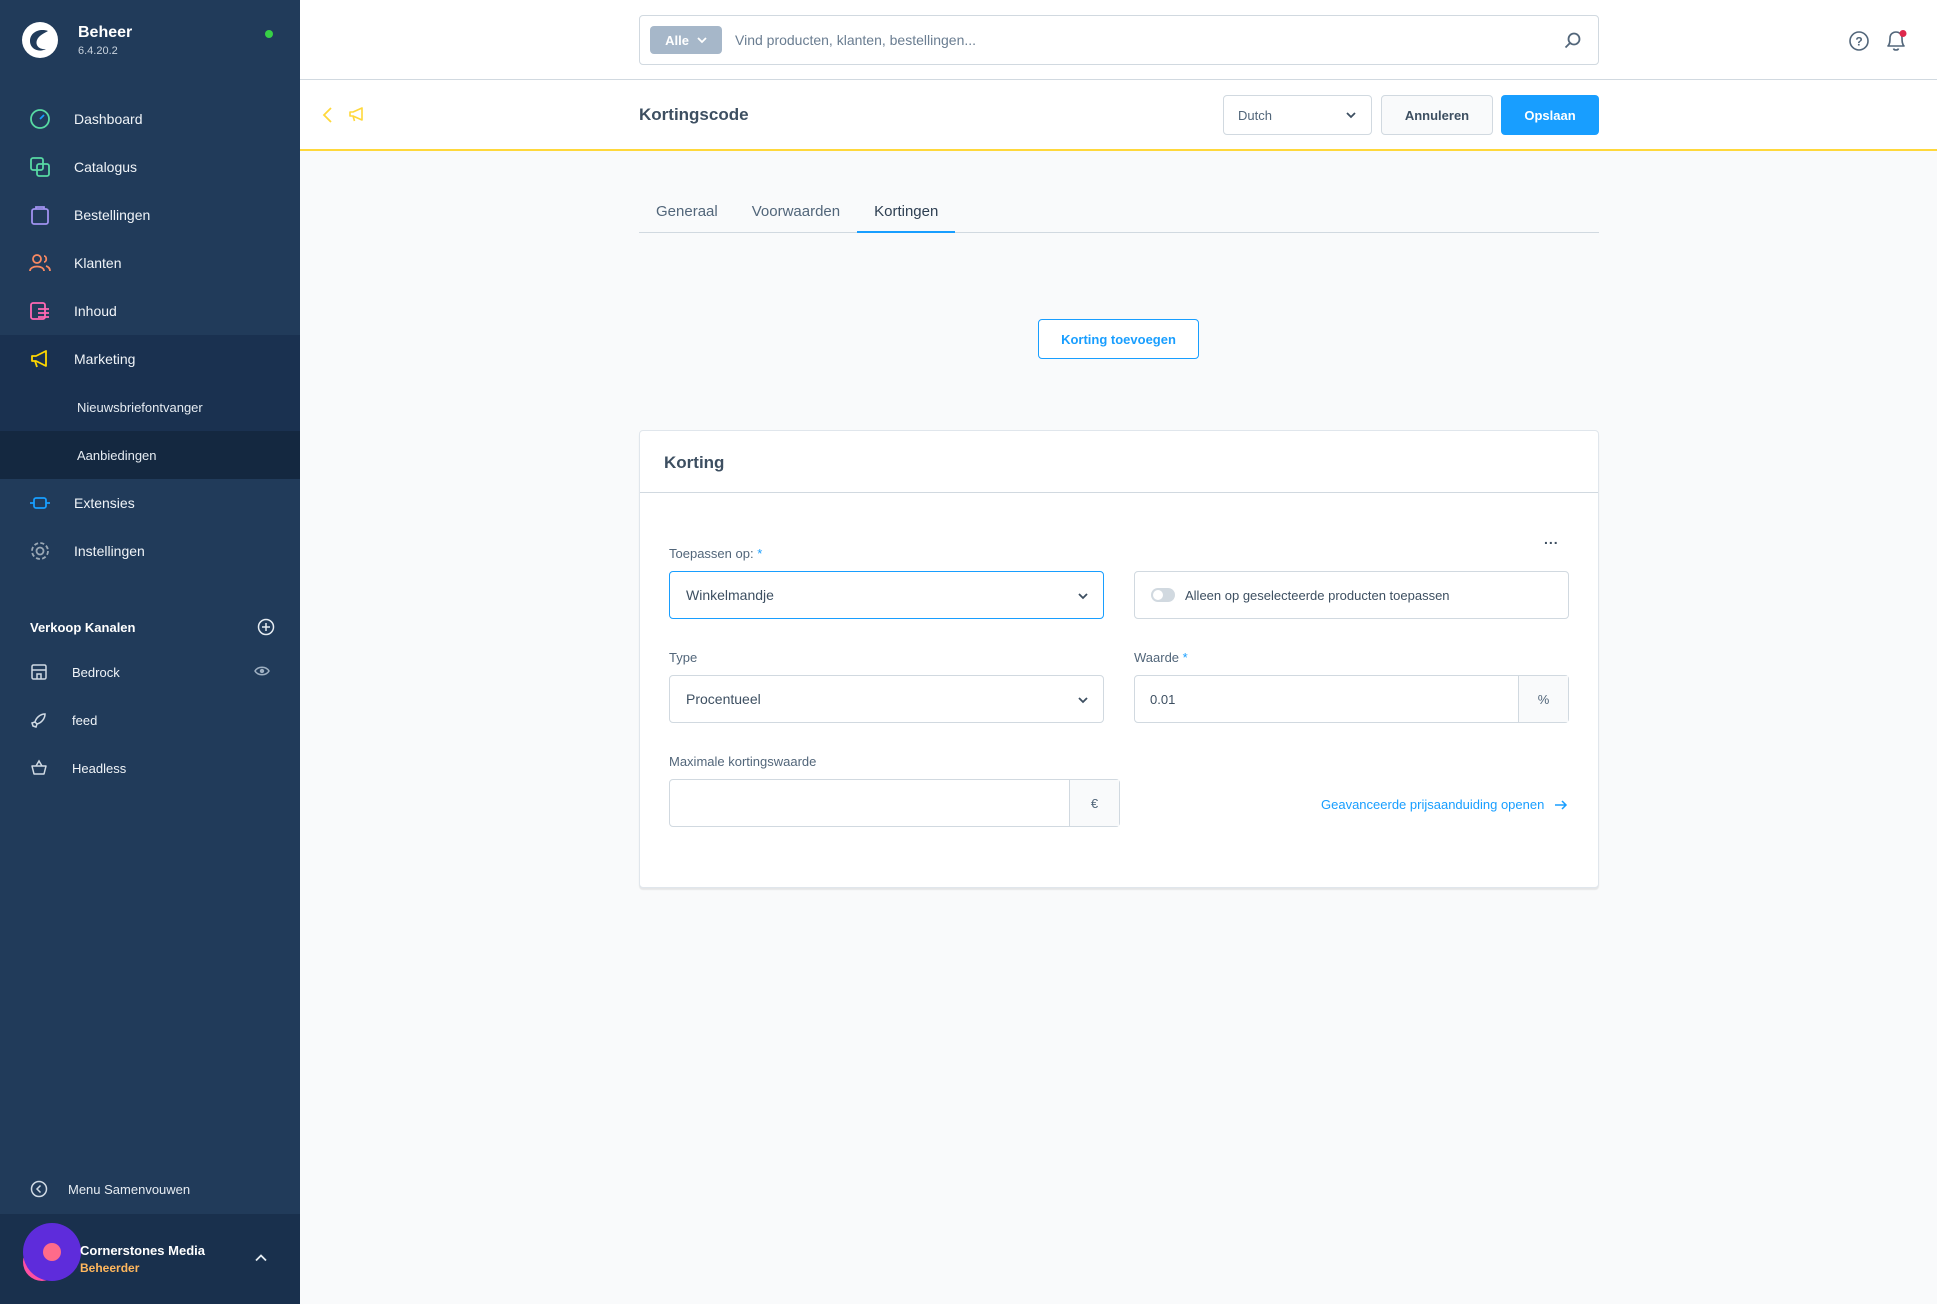  What do you see at coordinates (906, 214) in the screenshot?
I see `tab-kortingen: Kortingen` at bounding box center [906, 214].